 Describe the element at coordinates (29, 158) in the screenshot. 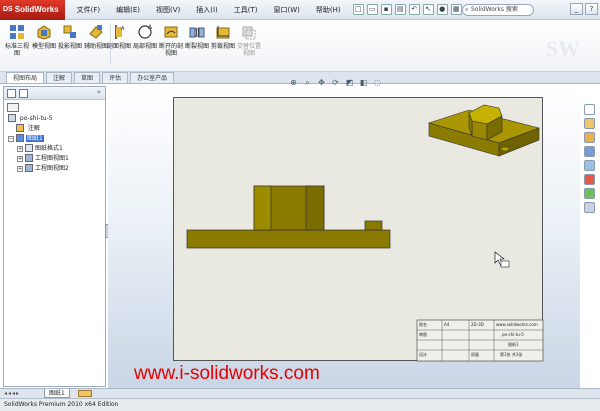

I see `drawing-view-icon` at that location.